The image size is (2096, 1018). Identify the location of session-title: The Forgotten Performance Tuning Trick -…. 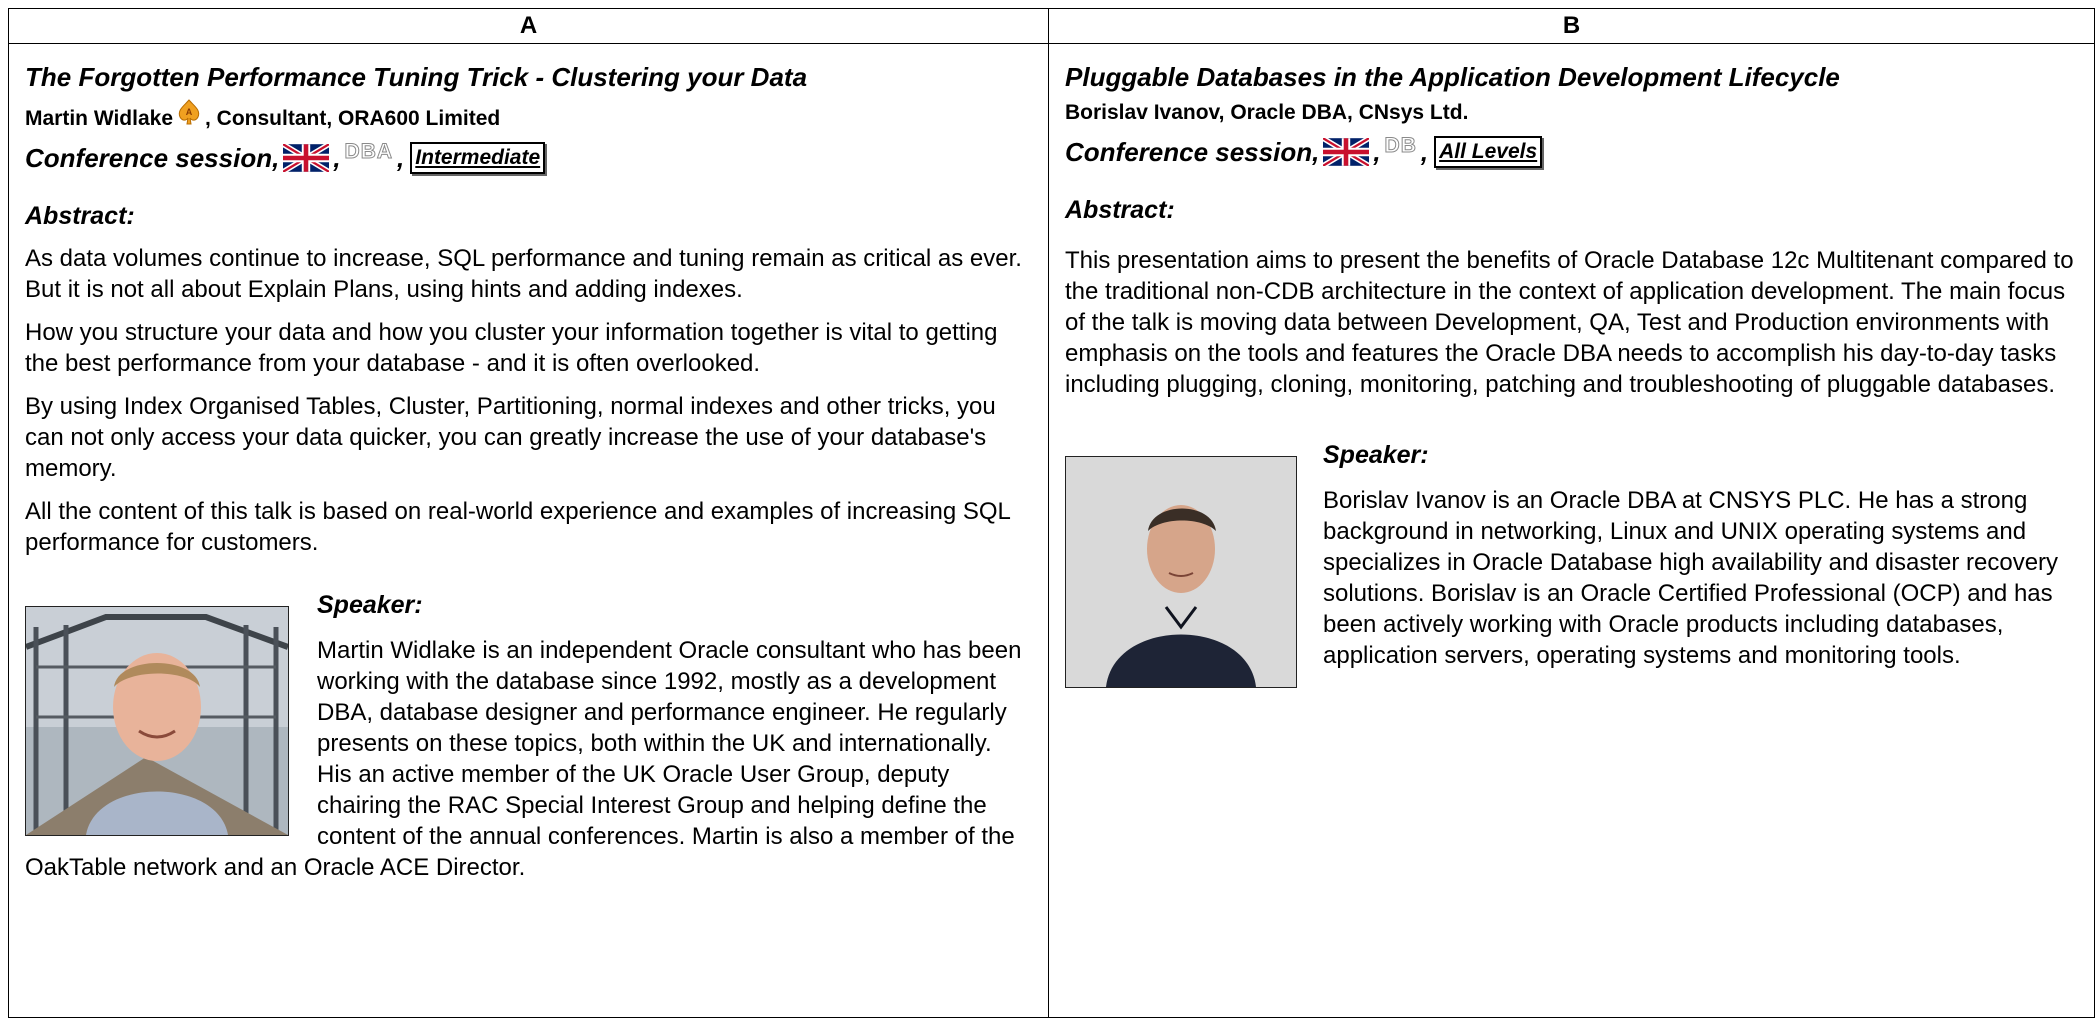
(416, 77).